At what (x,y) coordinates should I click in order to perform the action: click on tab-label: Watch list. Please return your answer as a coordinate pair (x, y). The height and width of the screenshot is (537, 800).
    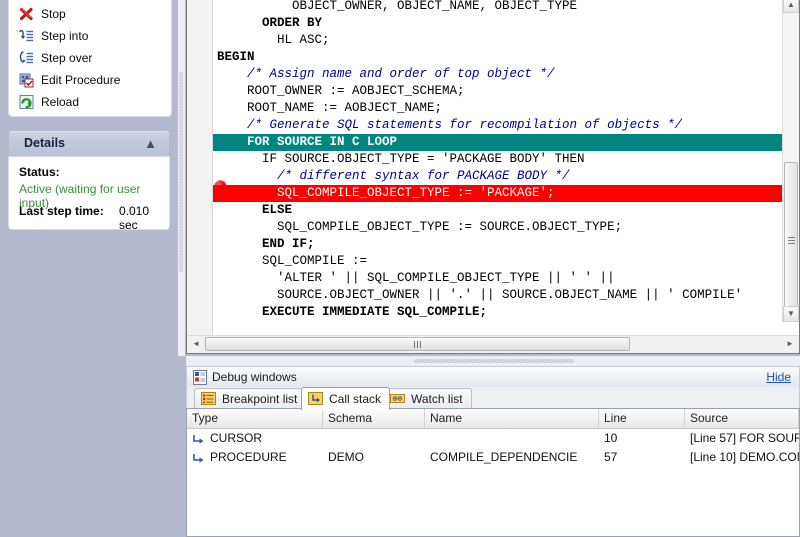
    Looking at the image, I should click on (437, 399).